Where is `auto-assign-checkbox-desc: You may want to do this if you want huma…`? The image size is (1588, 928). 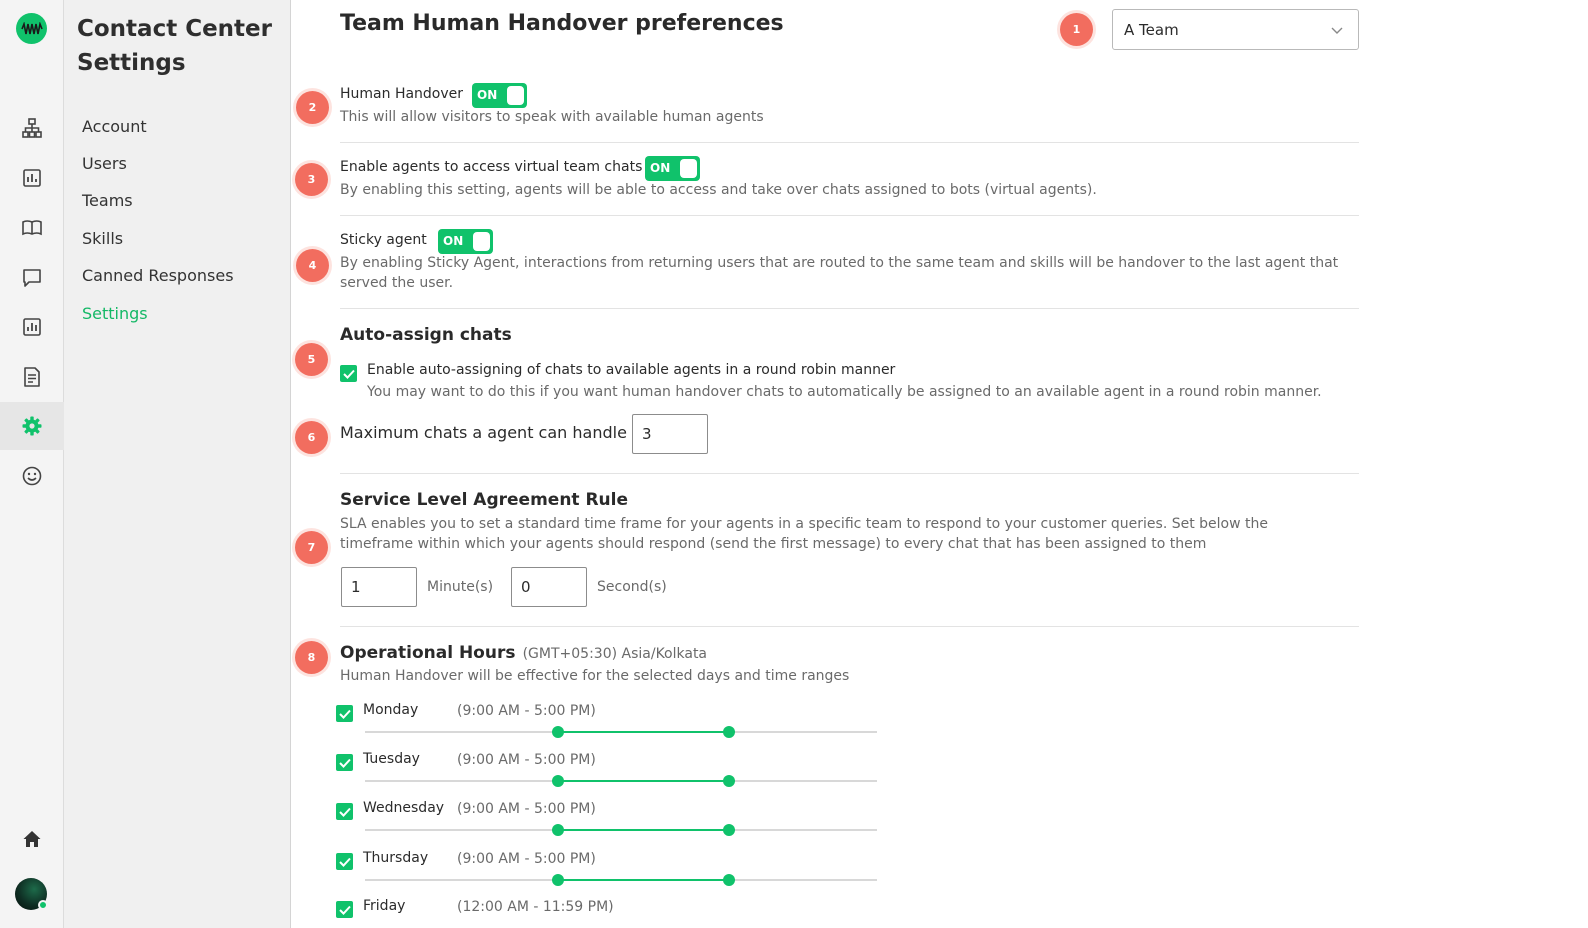 auto-assign-checkbox-desc: You may want to do this if you want huma… is located at coordinates (844, 392).